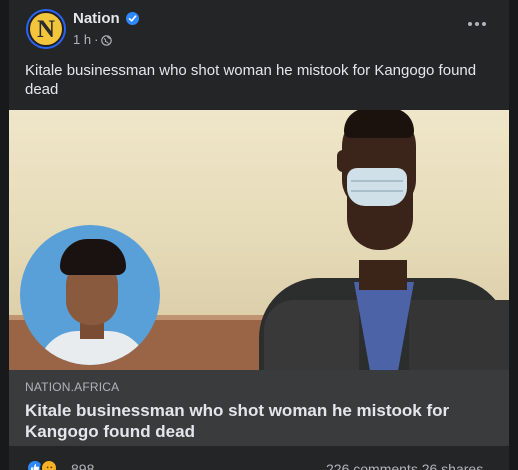 The width and height of the screenshot is (518, 470). I want to click on verified-badge-icon, so click(132, 18).